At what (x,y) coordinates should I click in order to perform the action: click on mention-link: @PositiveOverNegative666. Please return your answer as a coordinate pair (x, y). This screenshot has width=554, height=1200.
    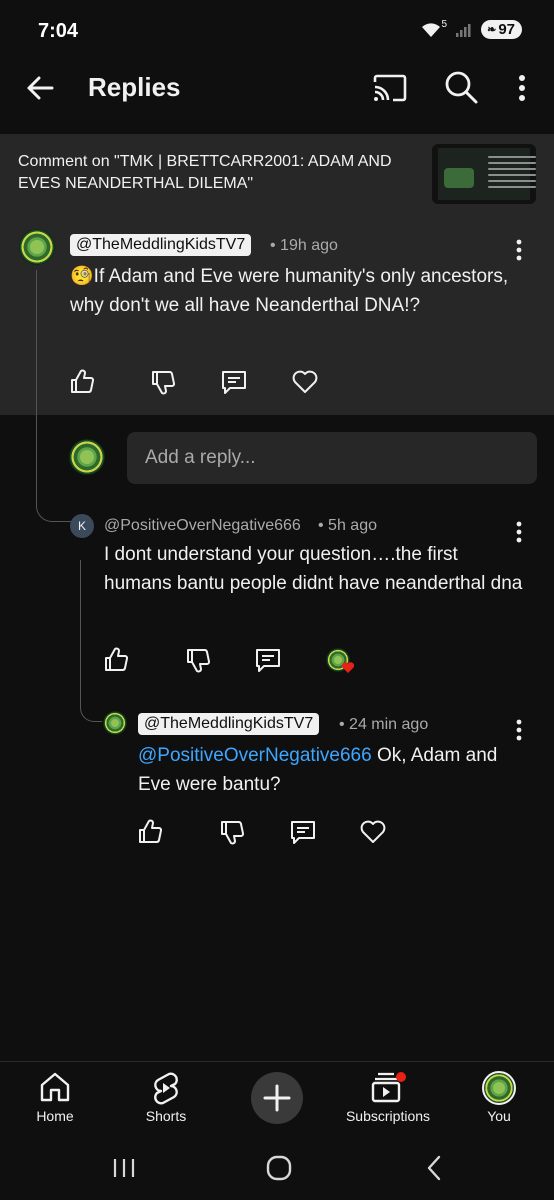
    Looking at the image, I should click on (255, 755).